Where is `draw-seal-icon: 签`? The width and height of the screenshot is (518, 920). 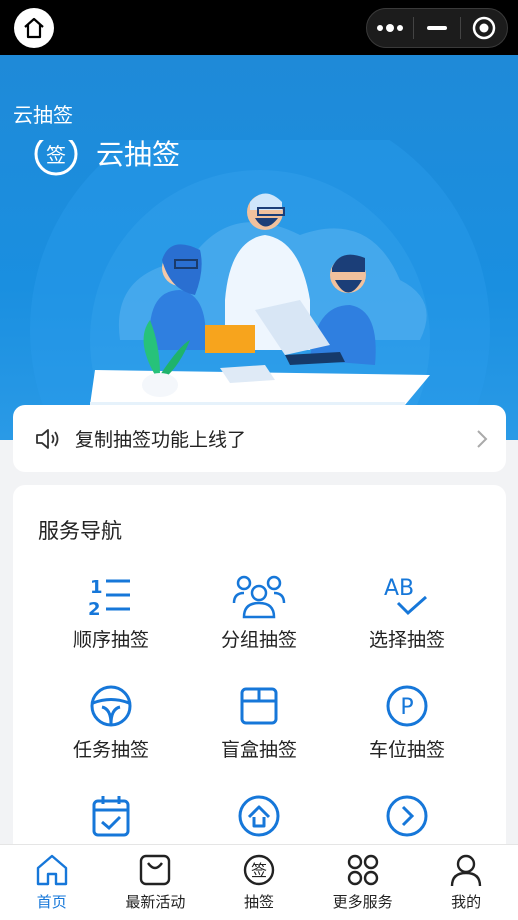
draw-seal-icon: 签 is located at coordinates (259, 870).